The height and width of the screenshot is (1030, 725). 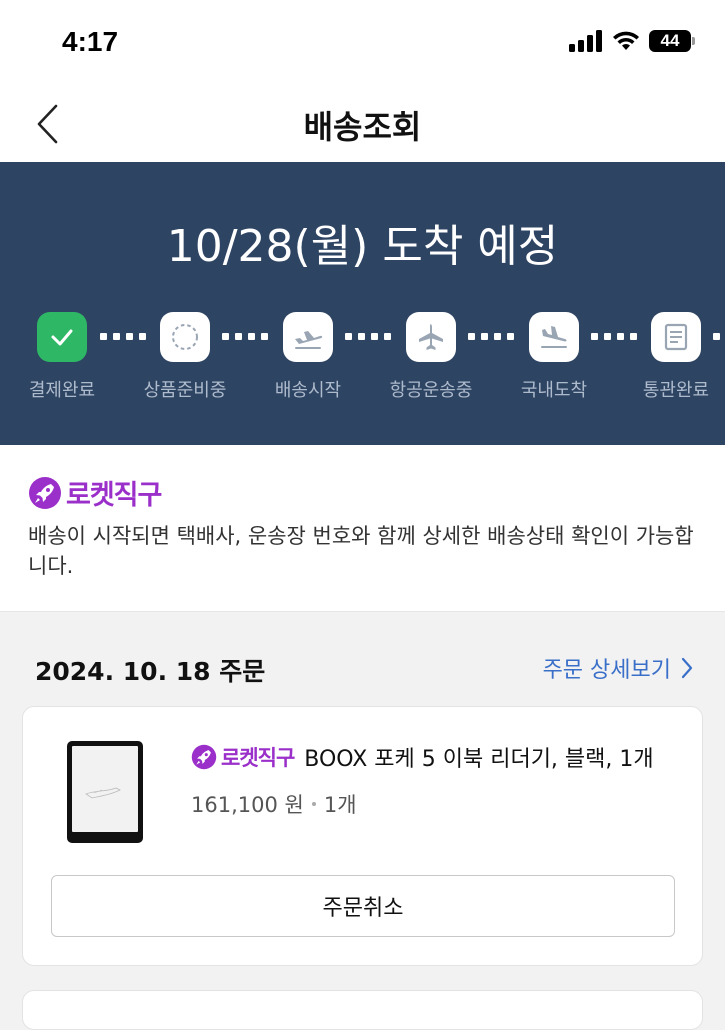 I want to click on step-label: 상품준비중, so click(x=185, y=390).